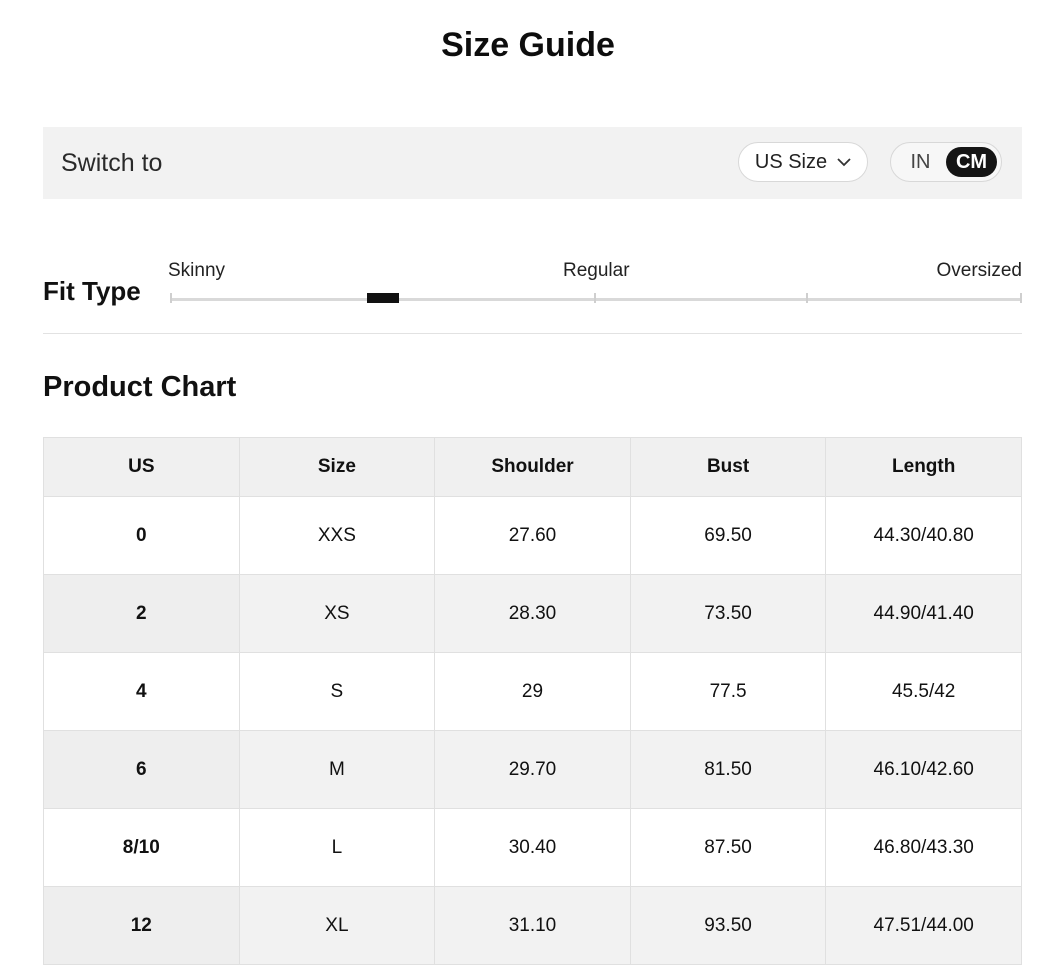 This screenshot has width=1056, height=976. What do you see at coordinates (728, 925) in the screenshot?
I see `cell-bust: 93.50` at bounding box center [728, 925].